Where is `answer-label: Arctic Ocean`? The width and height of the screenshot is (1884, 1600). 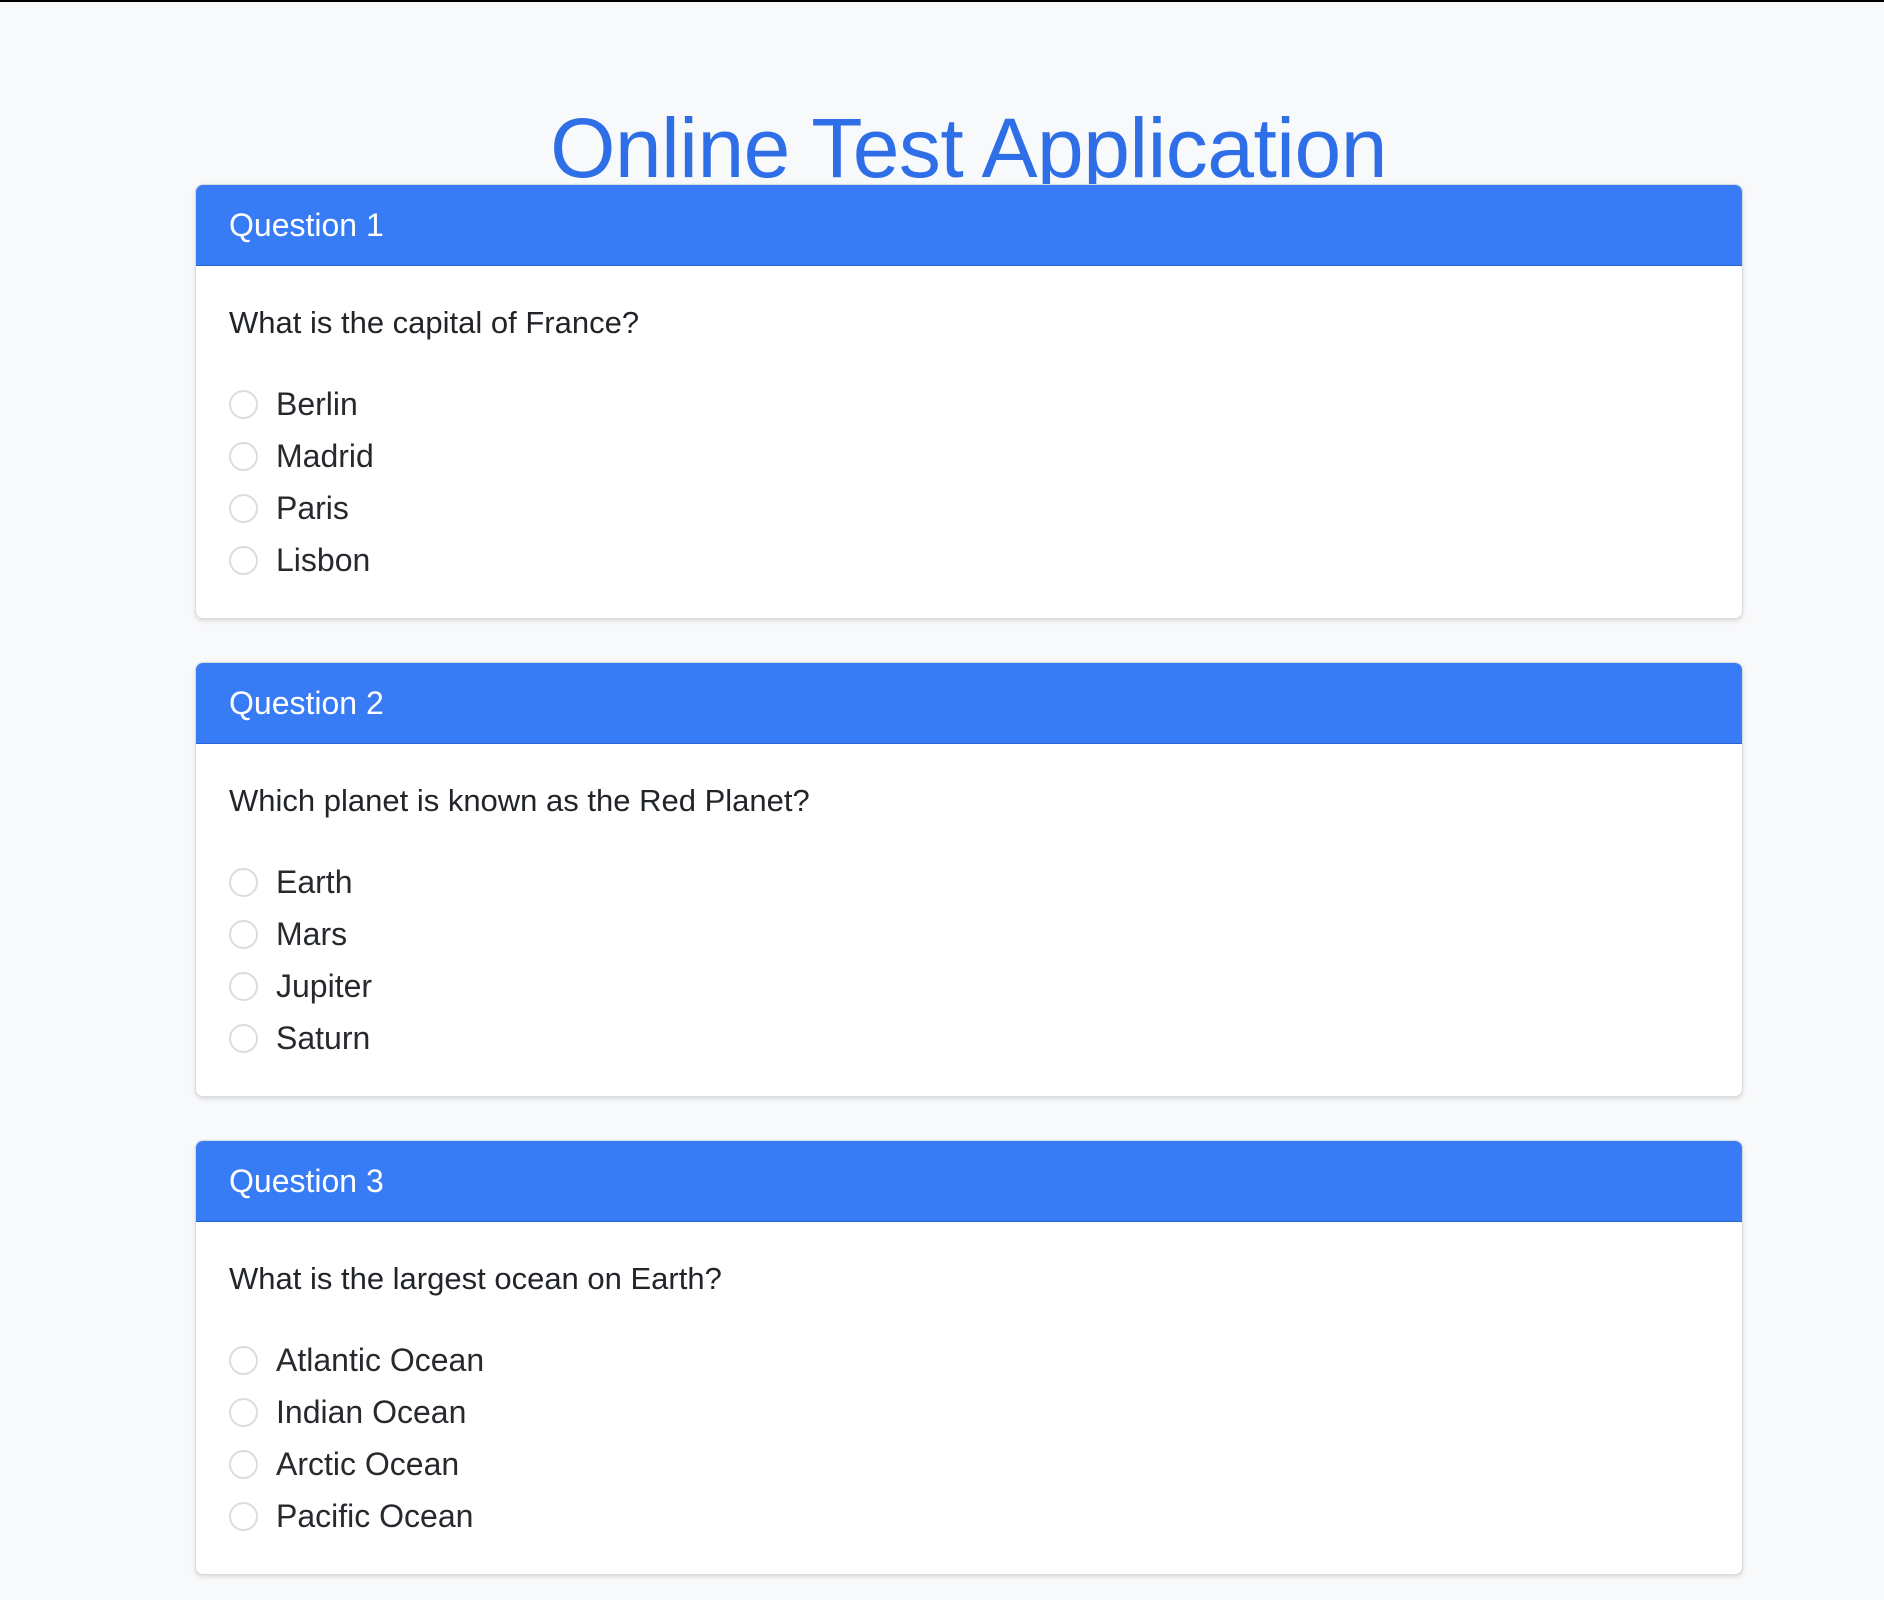
answer-label: Arctic Ocean is located at coordinates (368, 1464).